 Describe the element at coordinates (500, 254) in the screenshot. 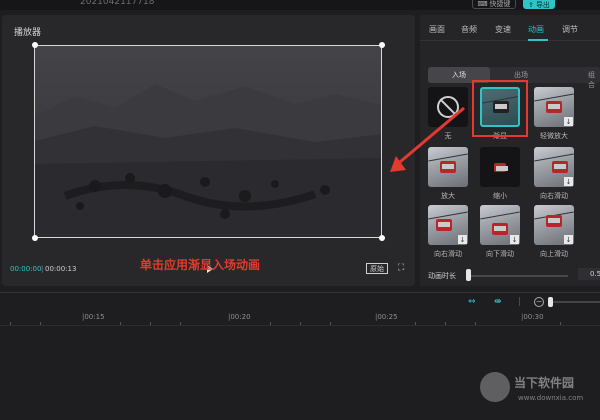

I see `animation-label: 向下滑动` at that location.